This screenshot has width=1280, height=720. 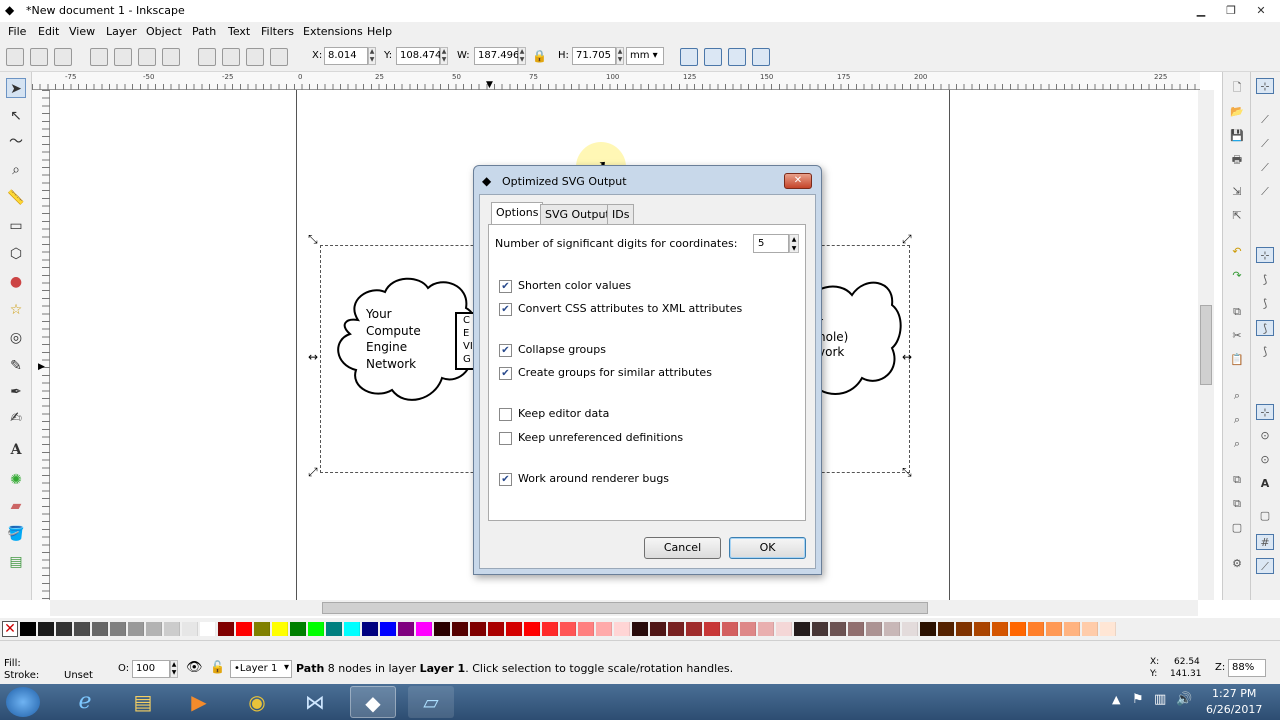 I want to click on raise-icon, so click(x=255, y=57).